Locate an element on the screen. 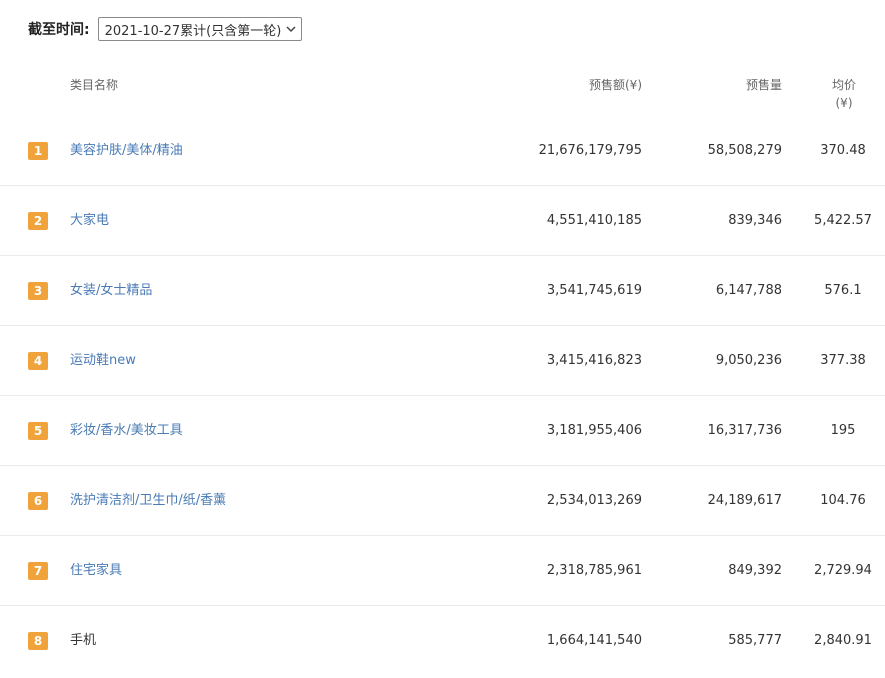 This screenshot has width=885, height=678. rank-badge: 2 is located at coordinates (38, 221).